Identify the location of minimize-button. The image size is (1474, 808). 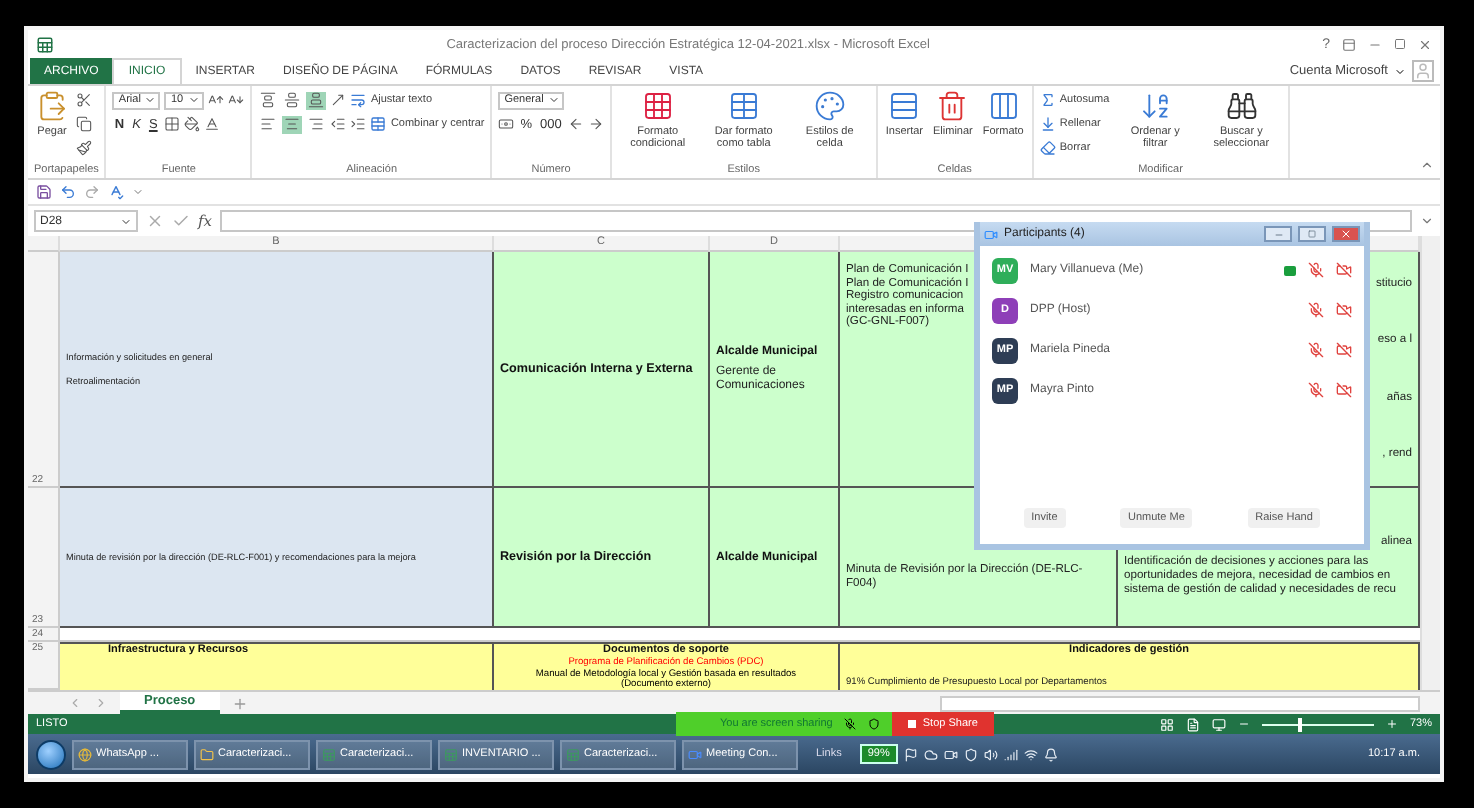
(1278, 234).